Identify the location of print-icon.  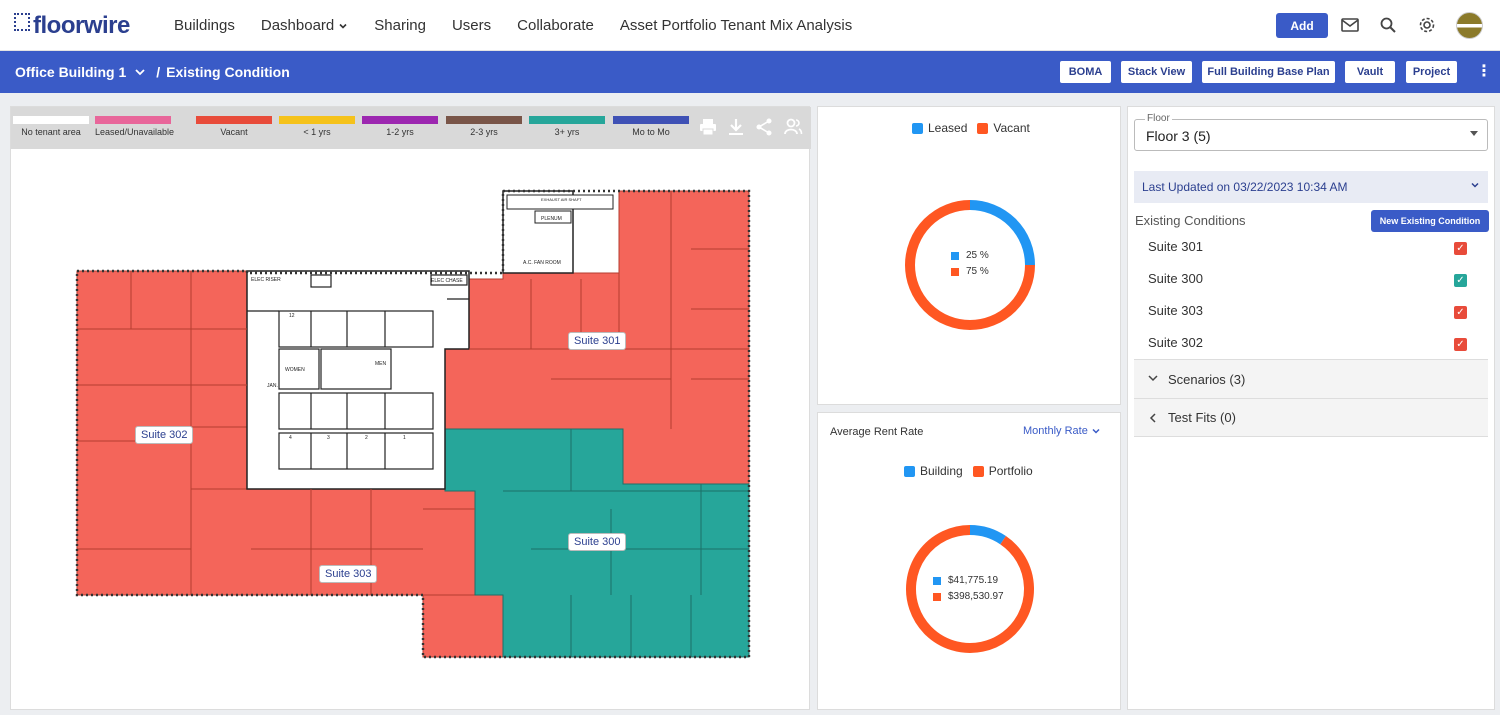
(708, 127).